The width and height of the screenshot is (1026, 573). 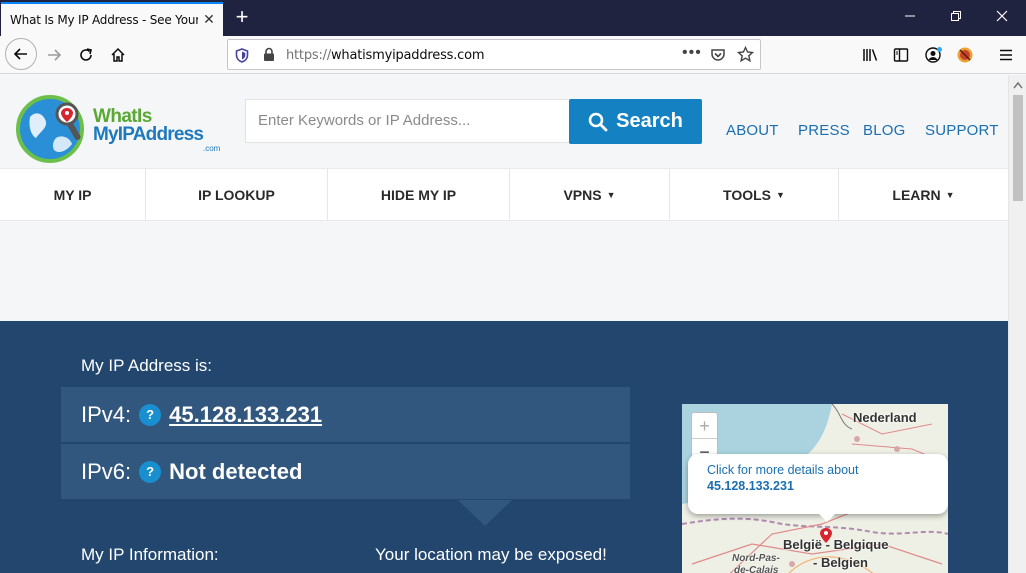 What do you see at coordinates (649, 121) in the screenshot?
I see `search-button-label: Search` at bounding box center [649, 121].